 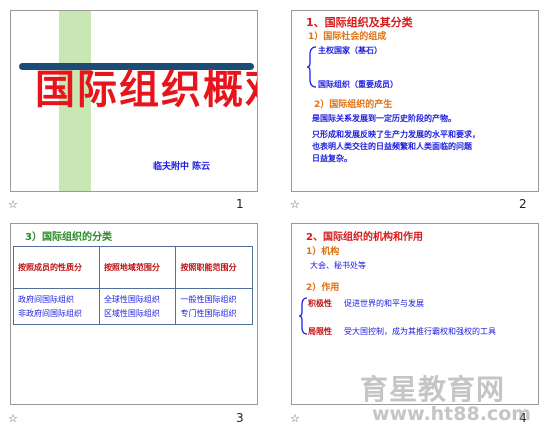 What do you see at coordinates (214, 306) in the screenshot?
I see `table-cell: 一般性国际组织 专门性国际组织` at bounding box center [214, 306].